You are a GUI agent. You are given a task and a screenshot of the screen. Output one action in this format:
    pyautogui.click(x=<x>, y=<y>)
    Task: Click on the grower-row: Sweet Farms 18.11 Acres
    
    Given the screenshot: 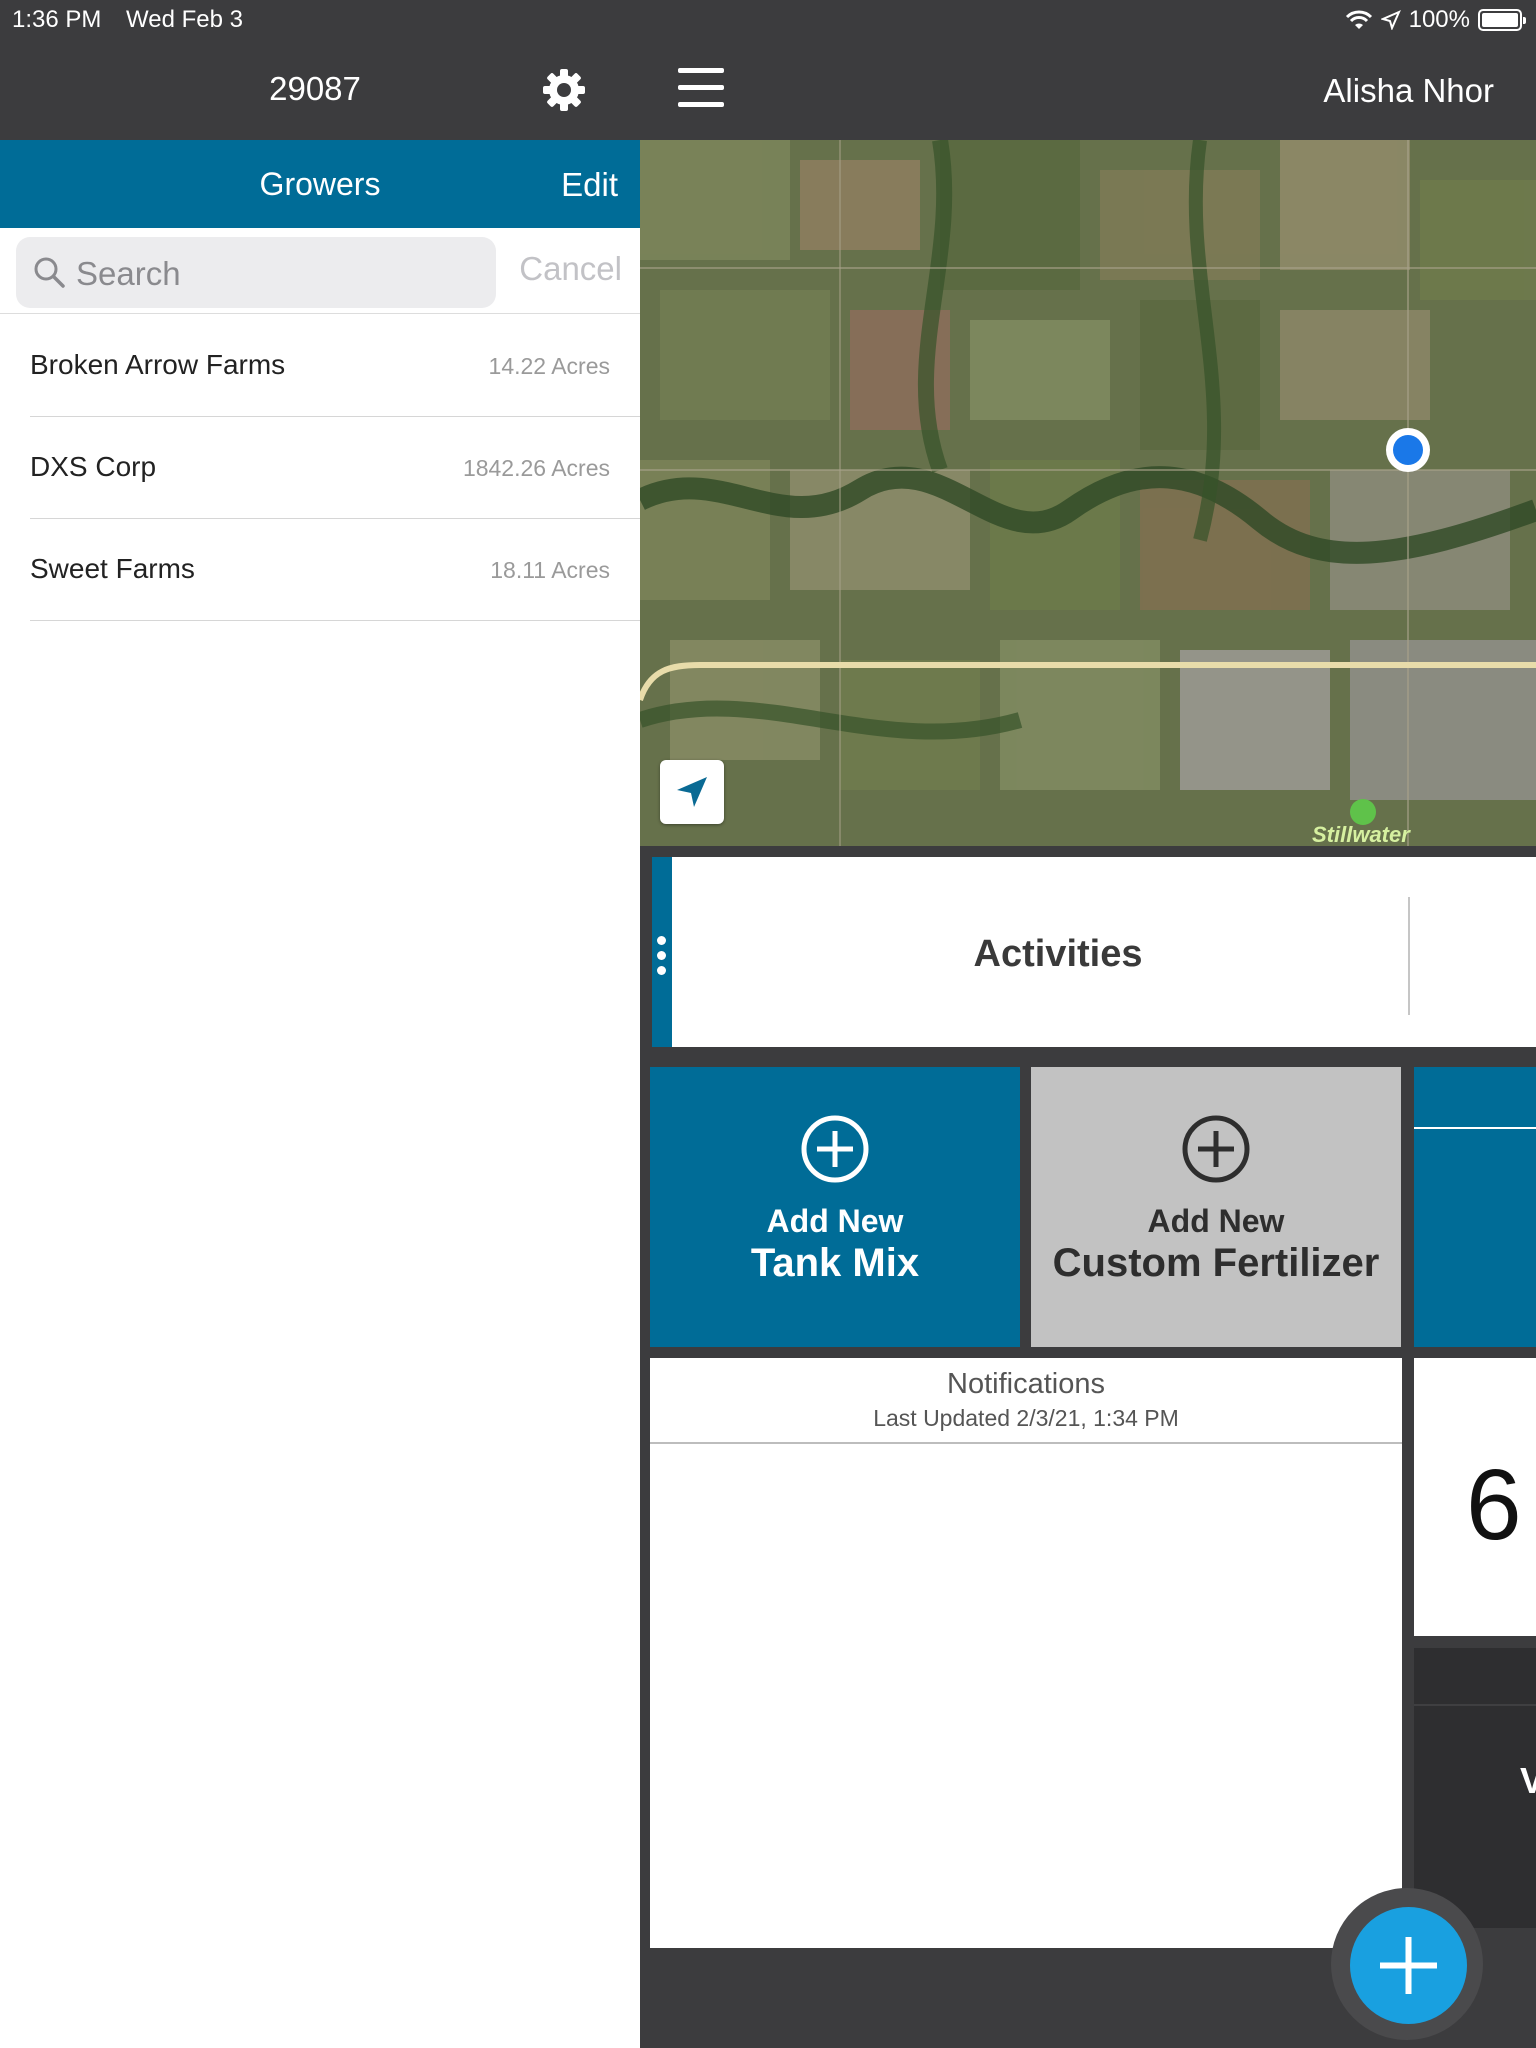 What is the action you would take?
    pyautogui.click(x=335, y=570)
    